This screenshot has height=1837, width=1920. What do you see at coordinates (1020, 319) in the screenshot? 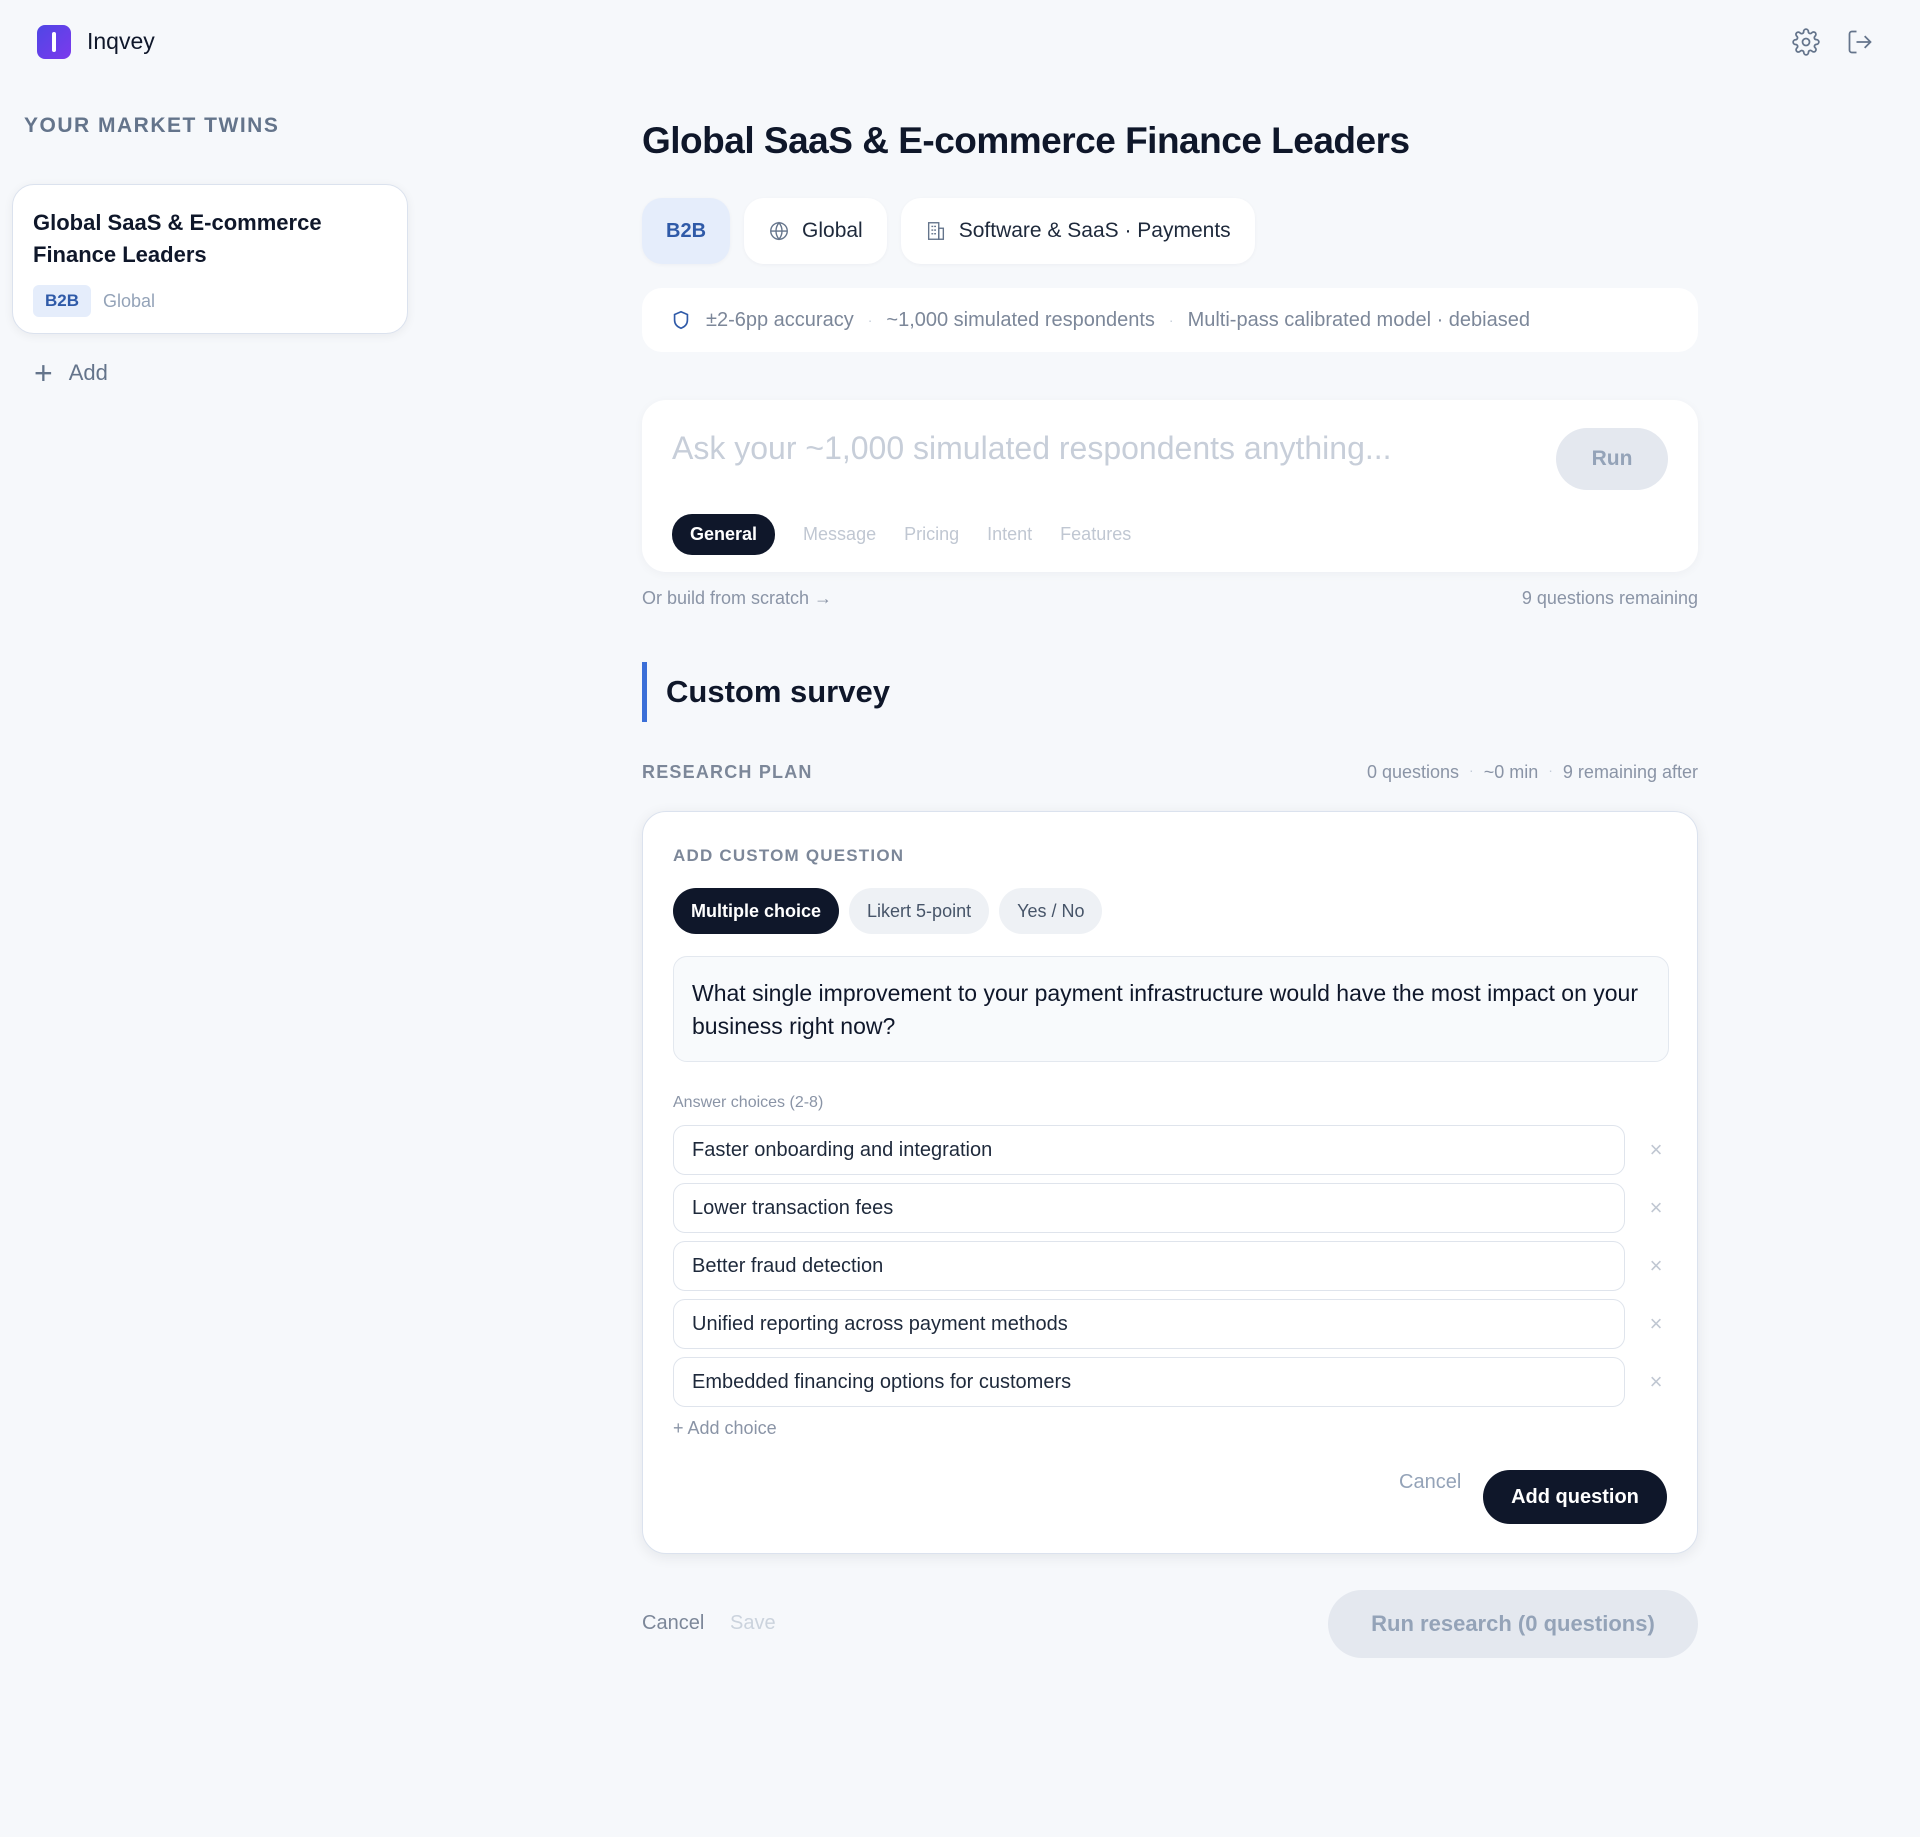
I see `respondents-text: ~1,000 simulated respondents` at bounding box center [1020, 319].